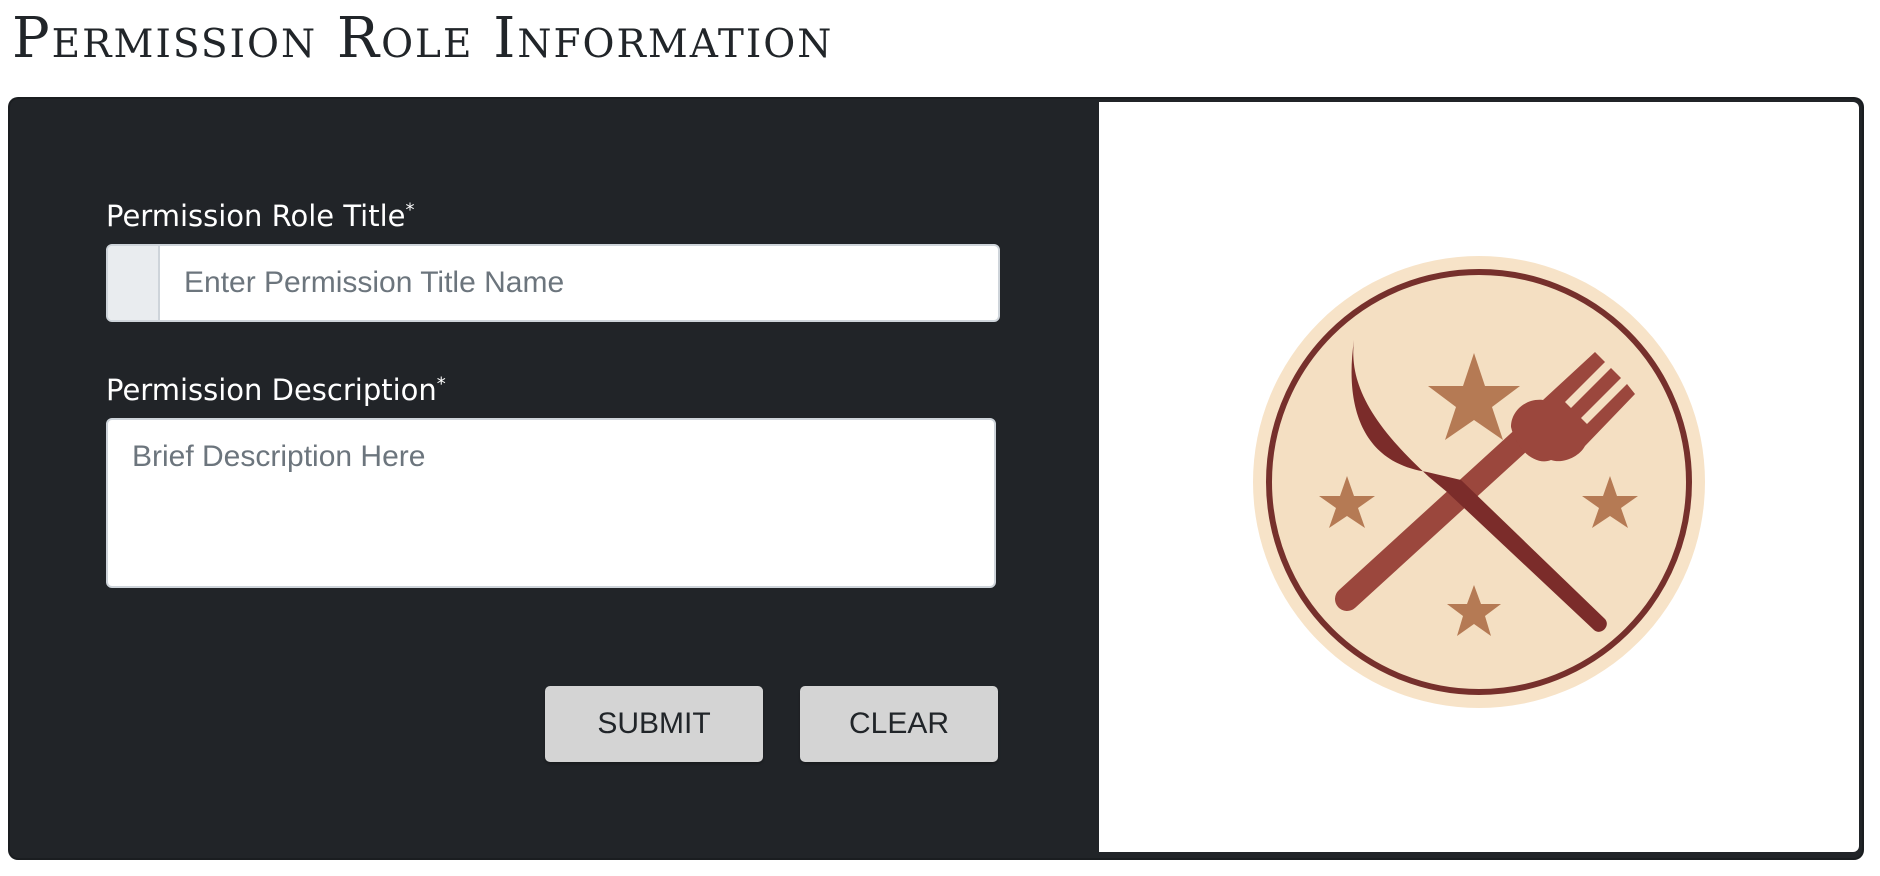  Describe the element at coordinates (654, 724) in the screenshot. I see `submit-button: SUBMIT` at that location.